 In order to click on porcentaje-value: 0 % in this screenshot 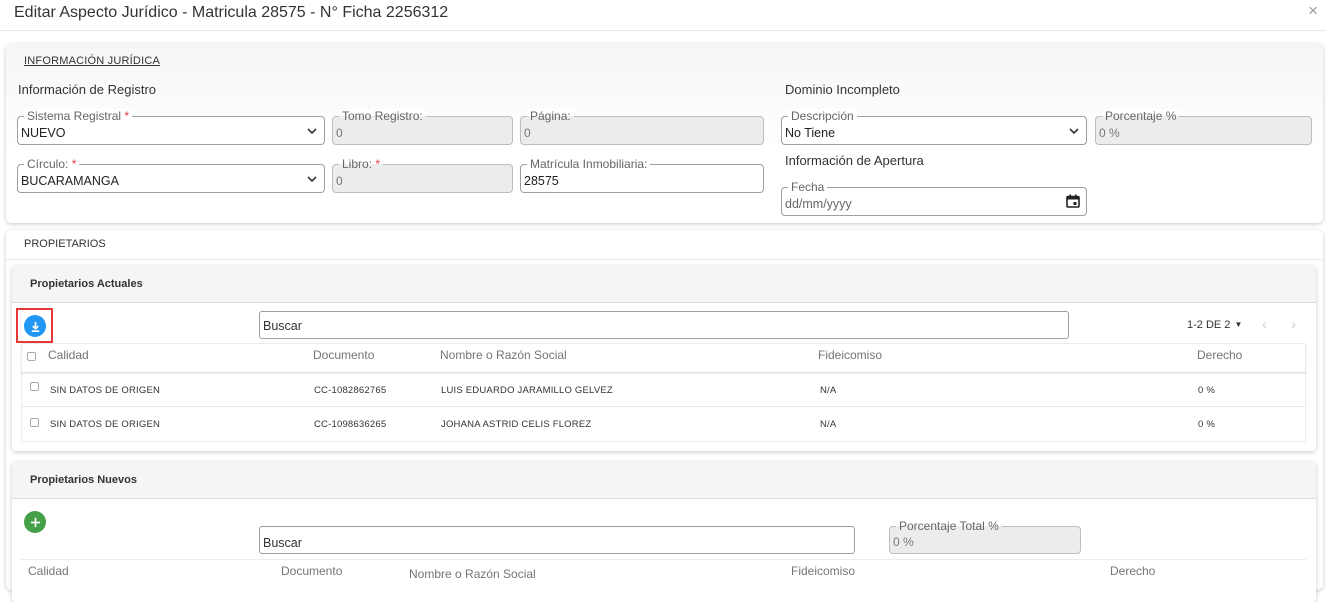, I will do `click(1109, 133)`.